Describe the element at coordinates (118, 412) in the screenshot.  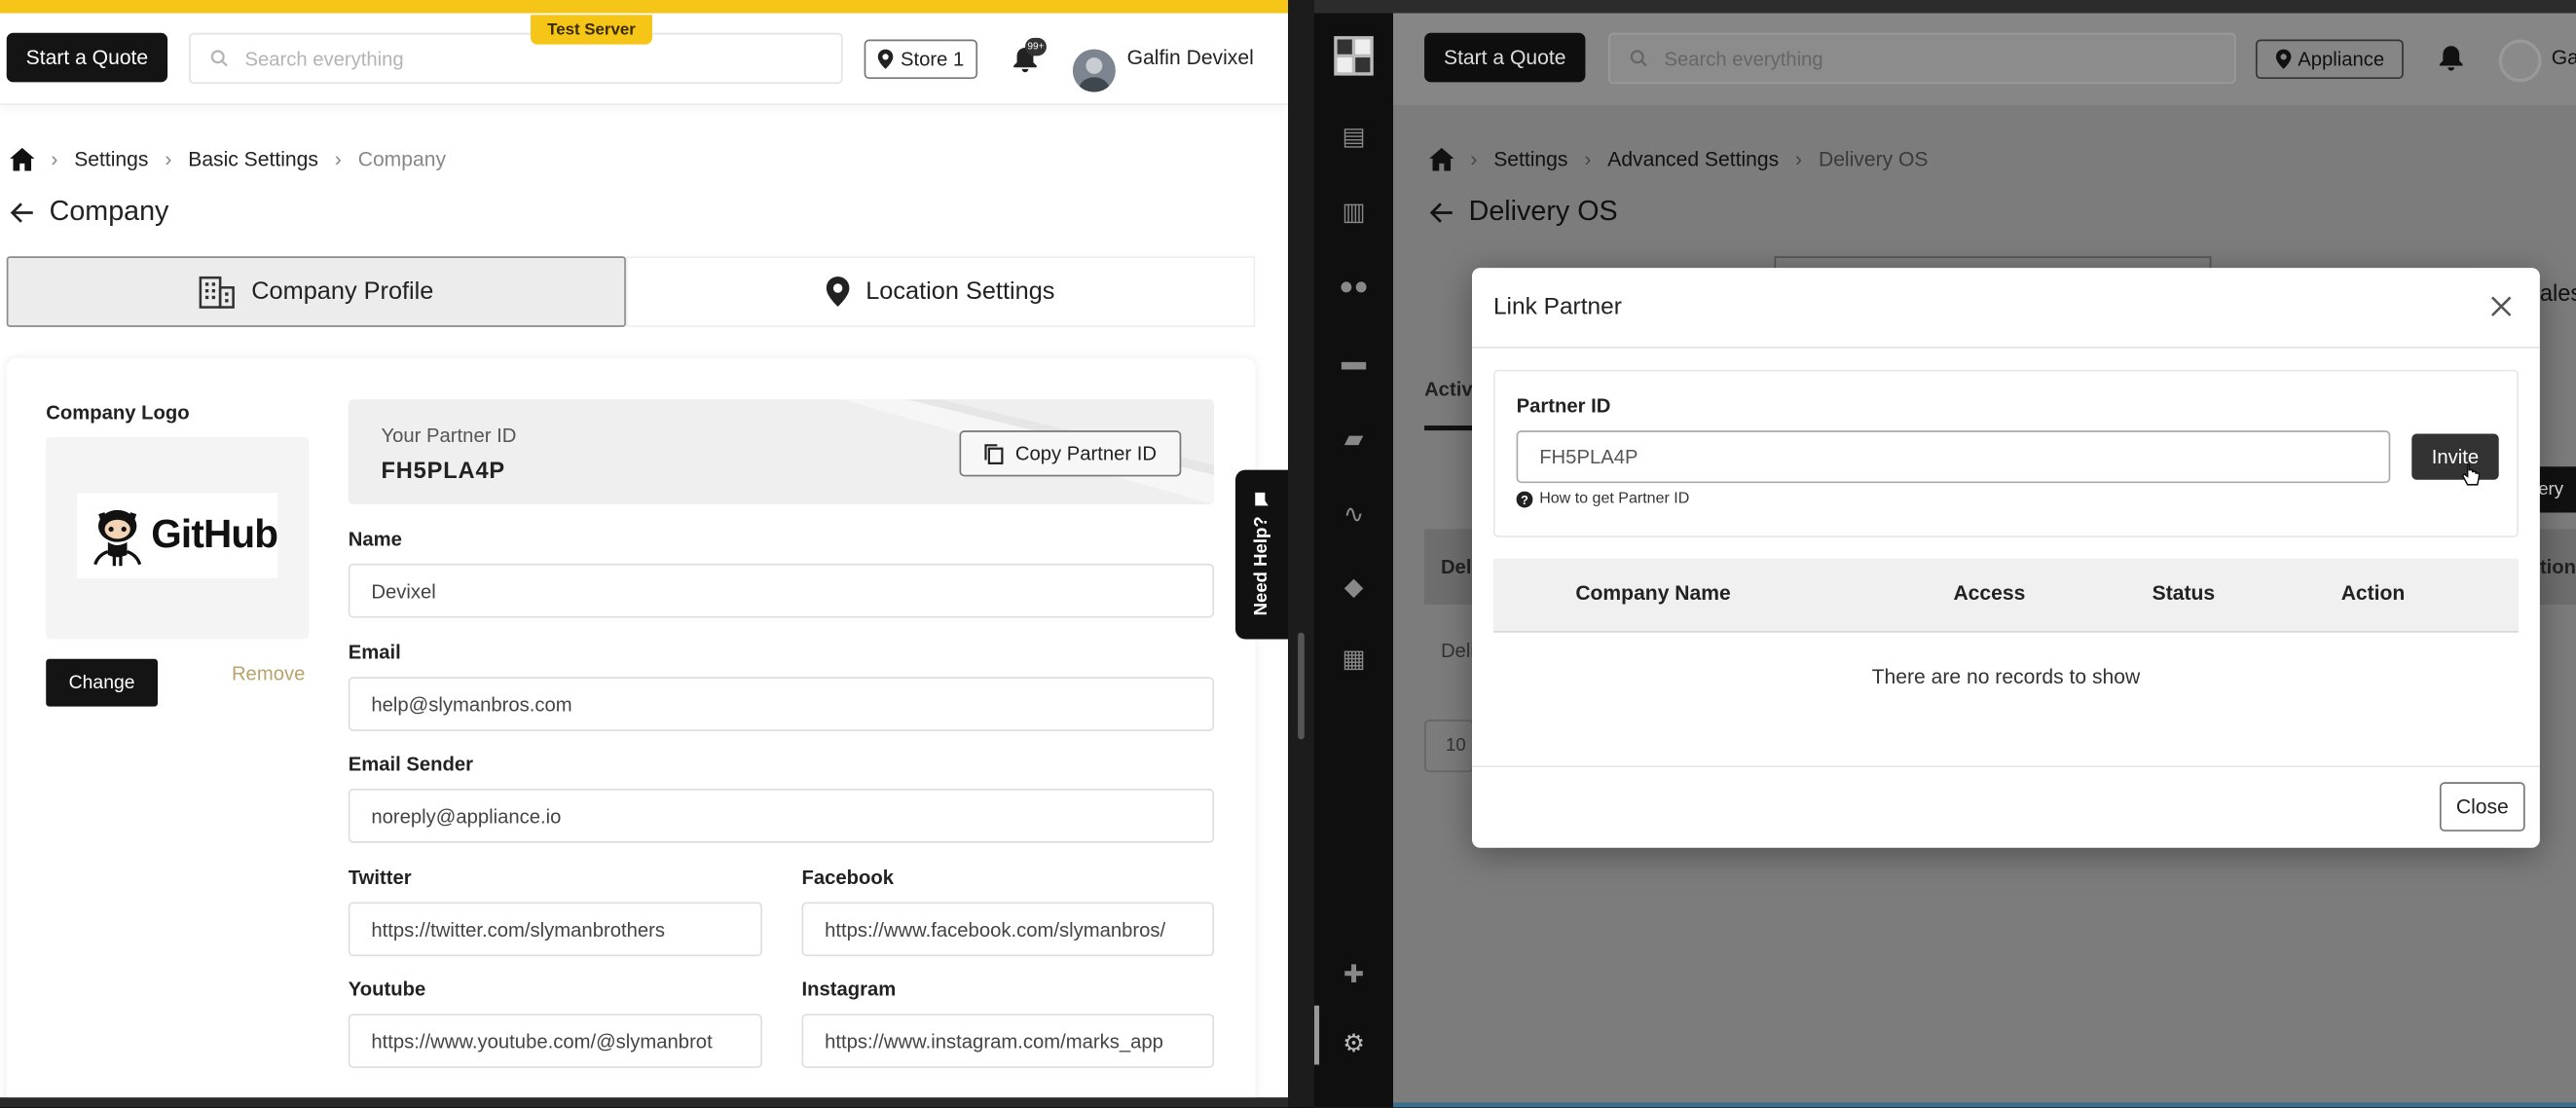
I see `company-logo-label: Company Logo` at that location.